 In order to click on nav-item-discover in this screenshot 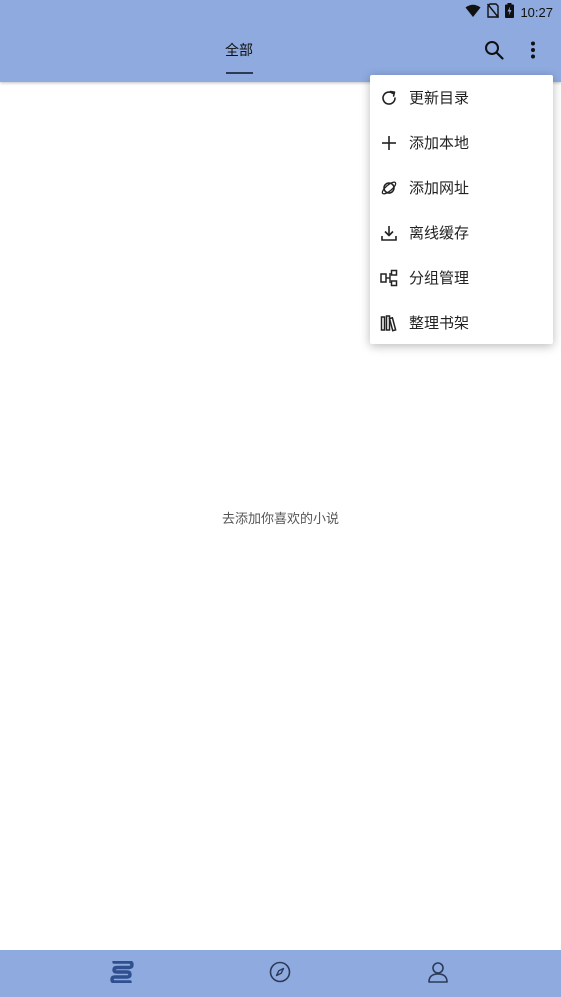, I will do `click(280, 974)`.